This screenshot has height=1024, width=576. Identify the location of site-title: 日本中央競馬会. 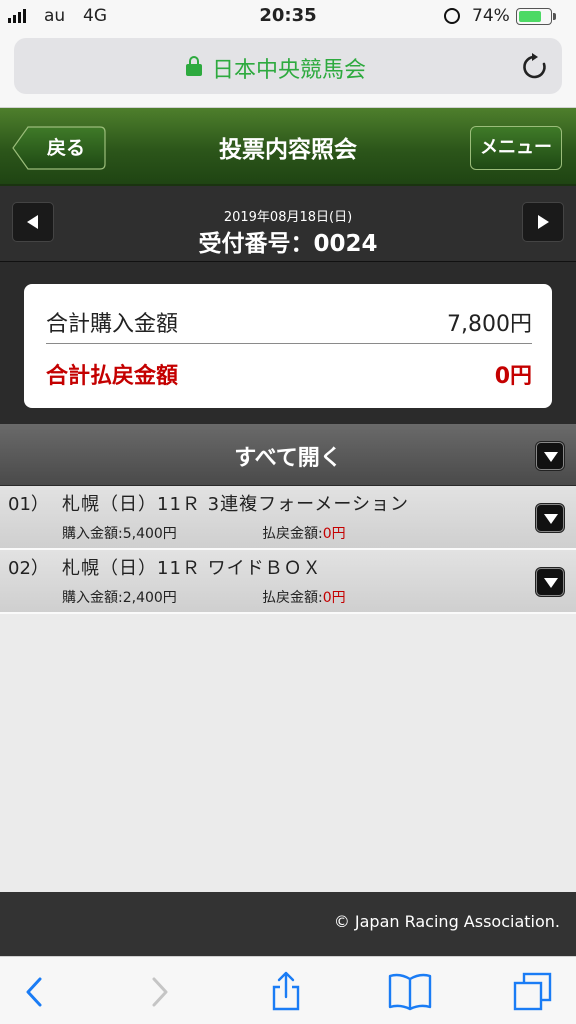
(289, 70).